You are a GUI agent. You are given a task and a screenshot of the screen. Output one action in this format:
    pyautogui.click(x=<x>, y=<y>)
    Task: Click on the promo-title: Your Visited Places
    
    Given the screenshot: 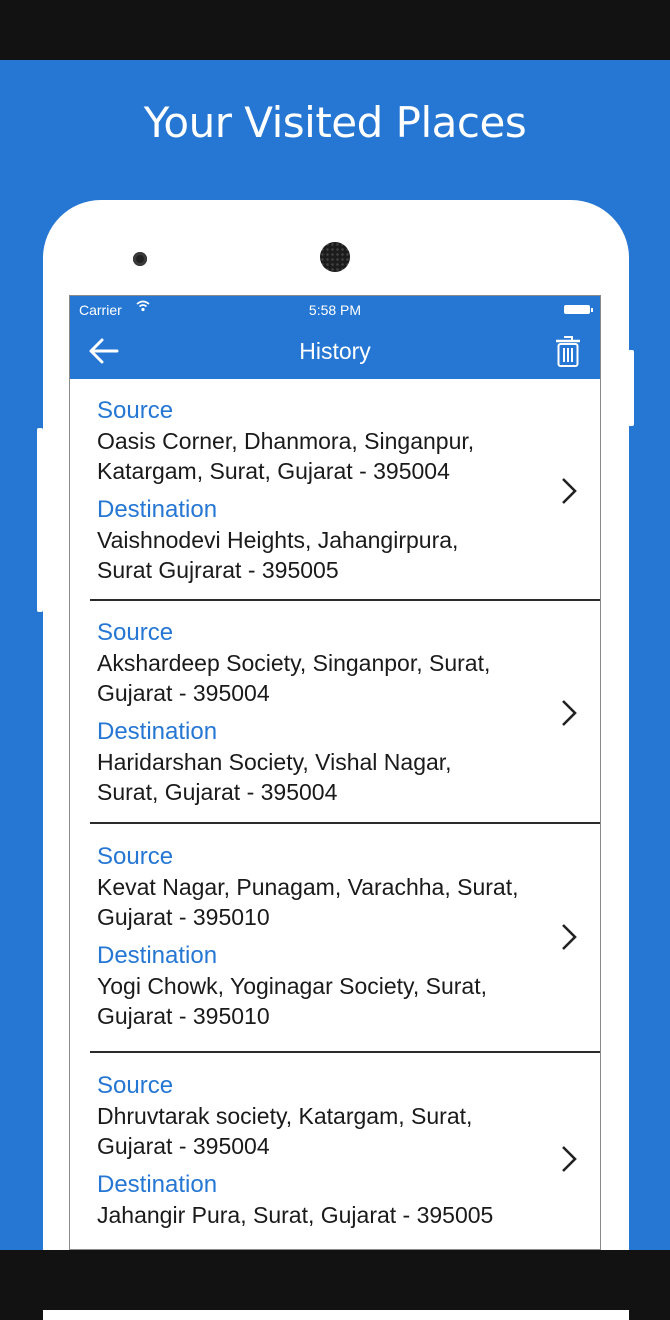 What is the action you would take?
    pyautogui.click(x=335, y=122)
    